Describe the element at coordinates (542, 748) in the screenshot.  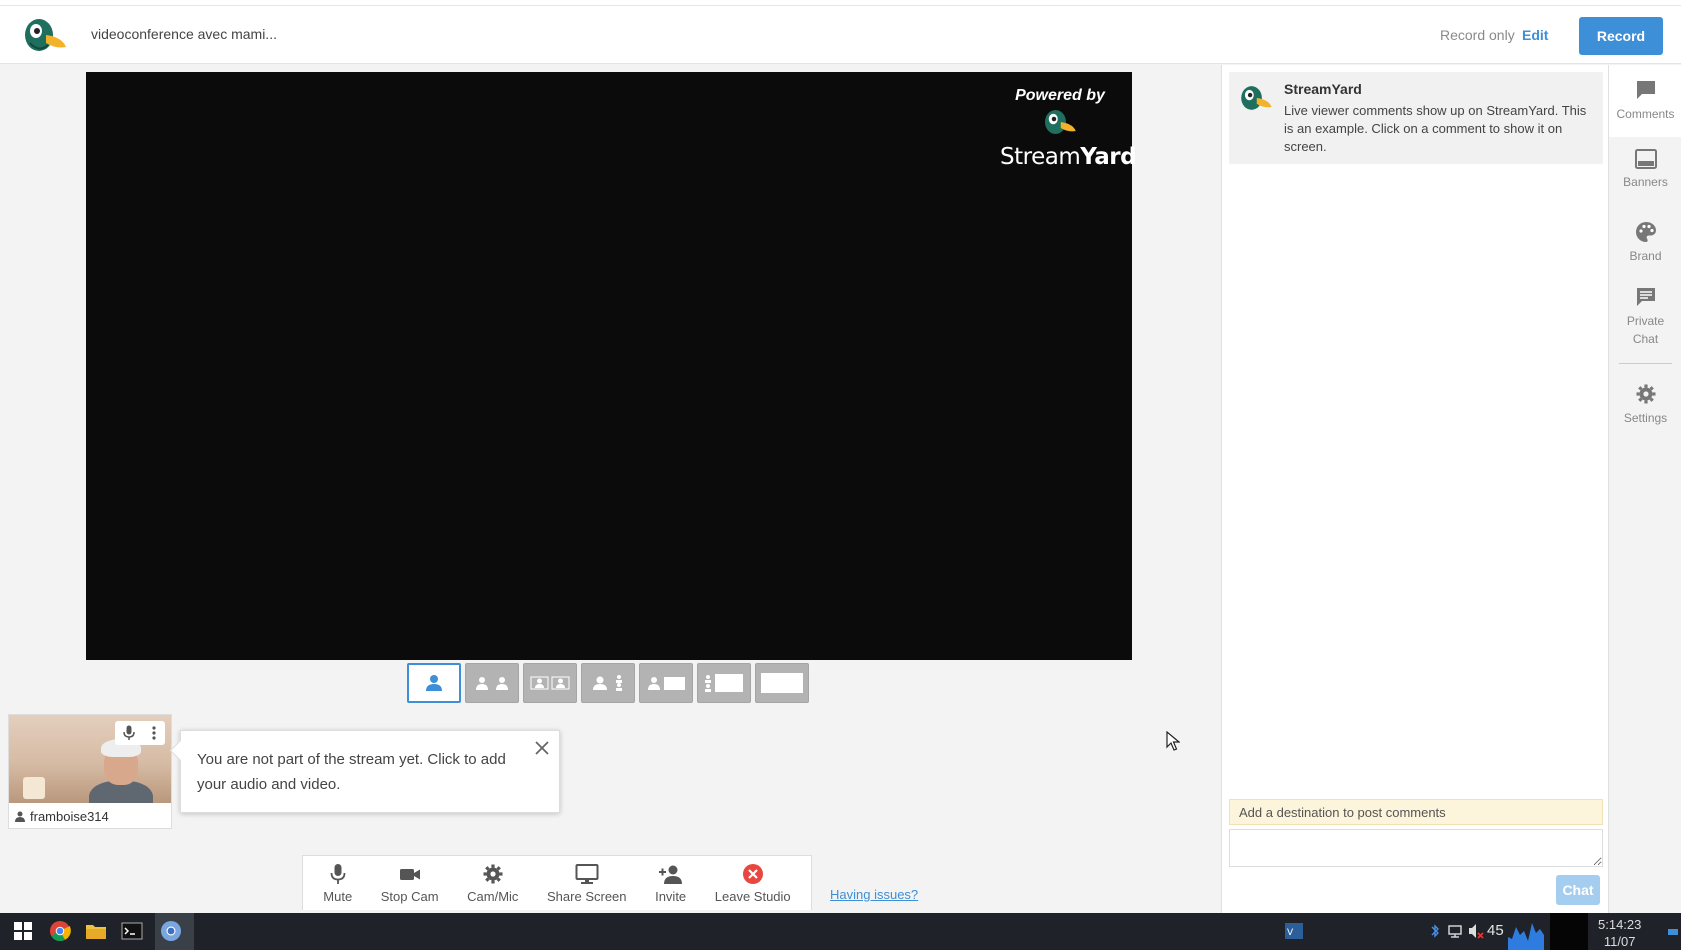
I see `close-icon` at that location.